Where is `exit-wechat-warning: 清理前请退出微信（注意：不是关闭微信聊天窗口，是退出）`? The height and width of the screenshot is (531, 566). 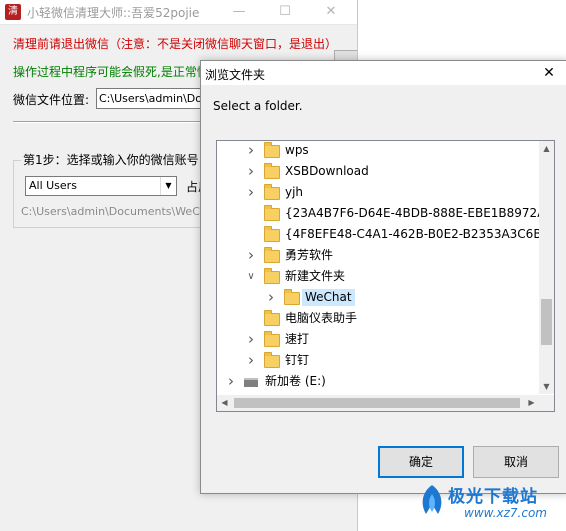
exit-wechat-warning: 清理前请退出微信（注意：不是关闭微信聊天窗口，是退出） is located at coordinates (175, 44).